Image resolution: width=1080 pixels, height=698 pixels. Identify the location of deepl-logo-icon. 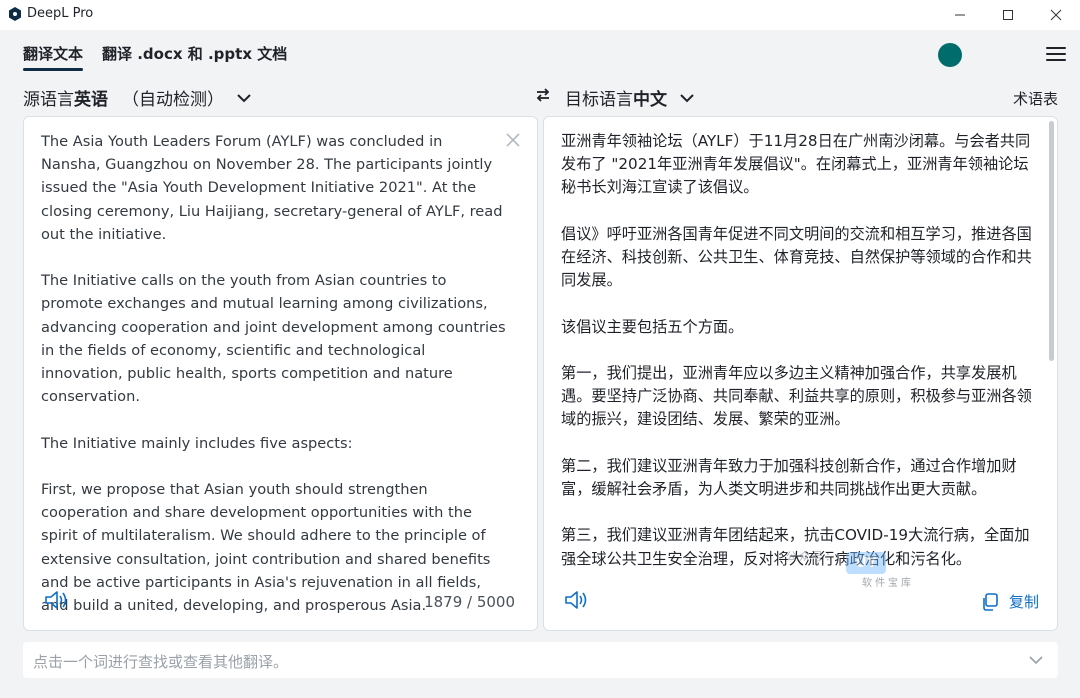
(15, 14).